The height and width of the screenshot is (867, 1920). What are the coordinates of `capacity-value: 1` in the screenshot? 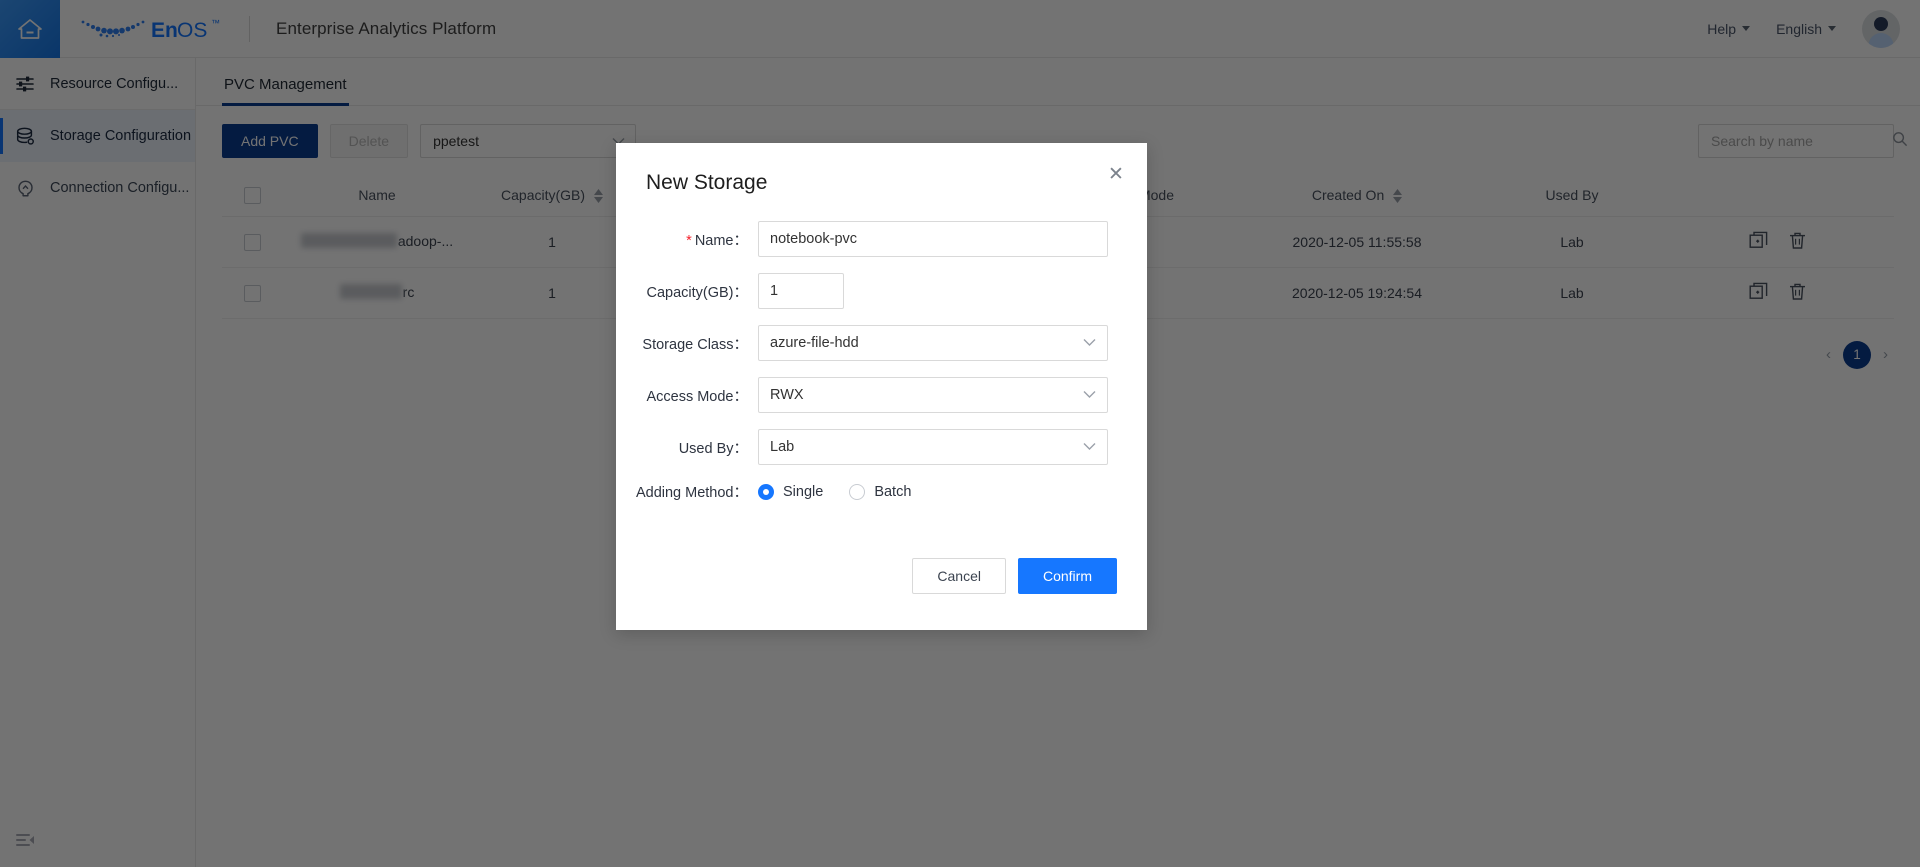 It's located at (774, 291).